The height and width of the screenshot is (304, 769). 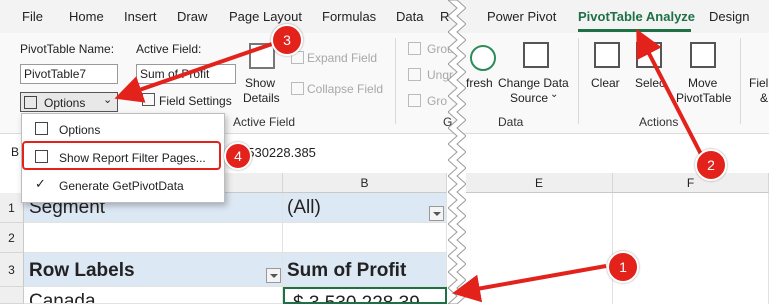 I want to click on cell-b2, so click(x=365, y=238).